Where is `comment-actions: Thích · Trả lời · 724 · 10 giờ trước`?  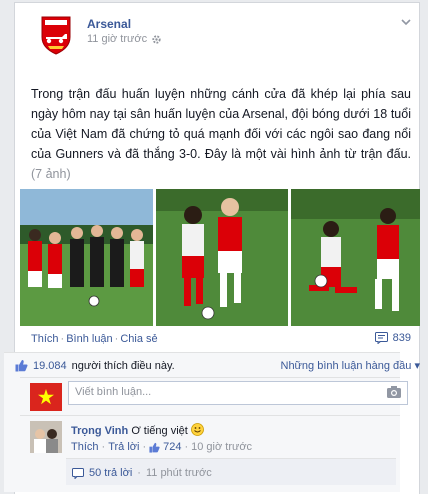
comment-actions: Thích · Trả lời · 724 · 10 giờ trước is located at coordinates (161, 447).